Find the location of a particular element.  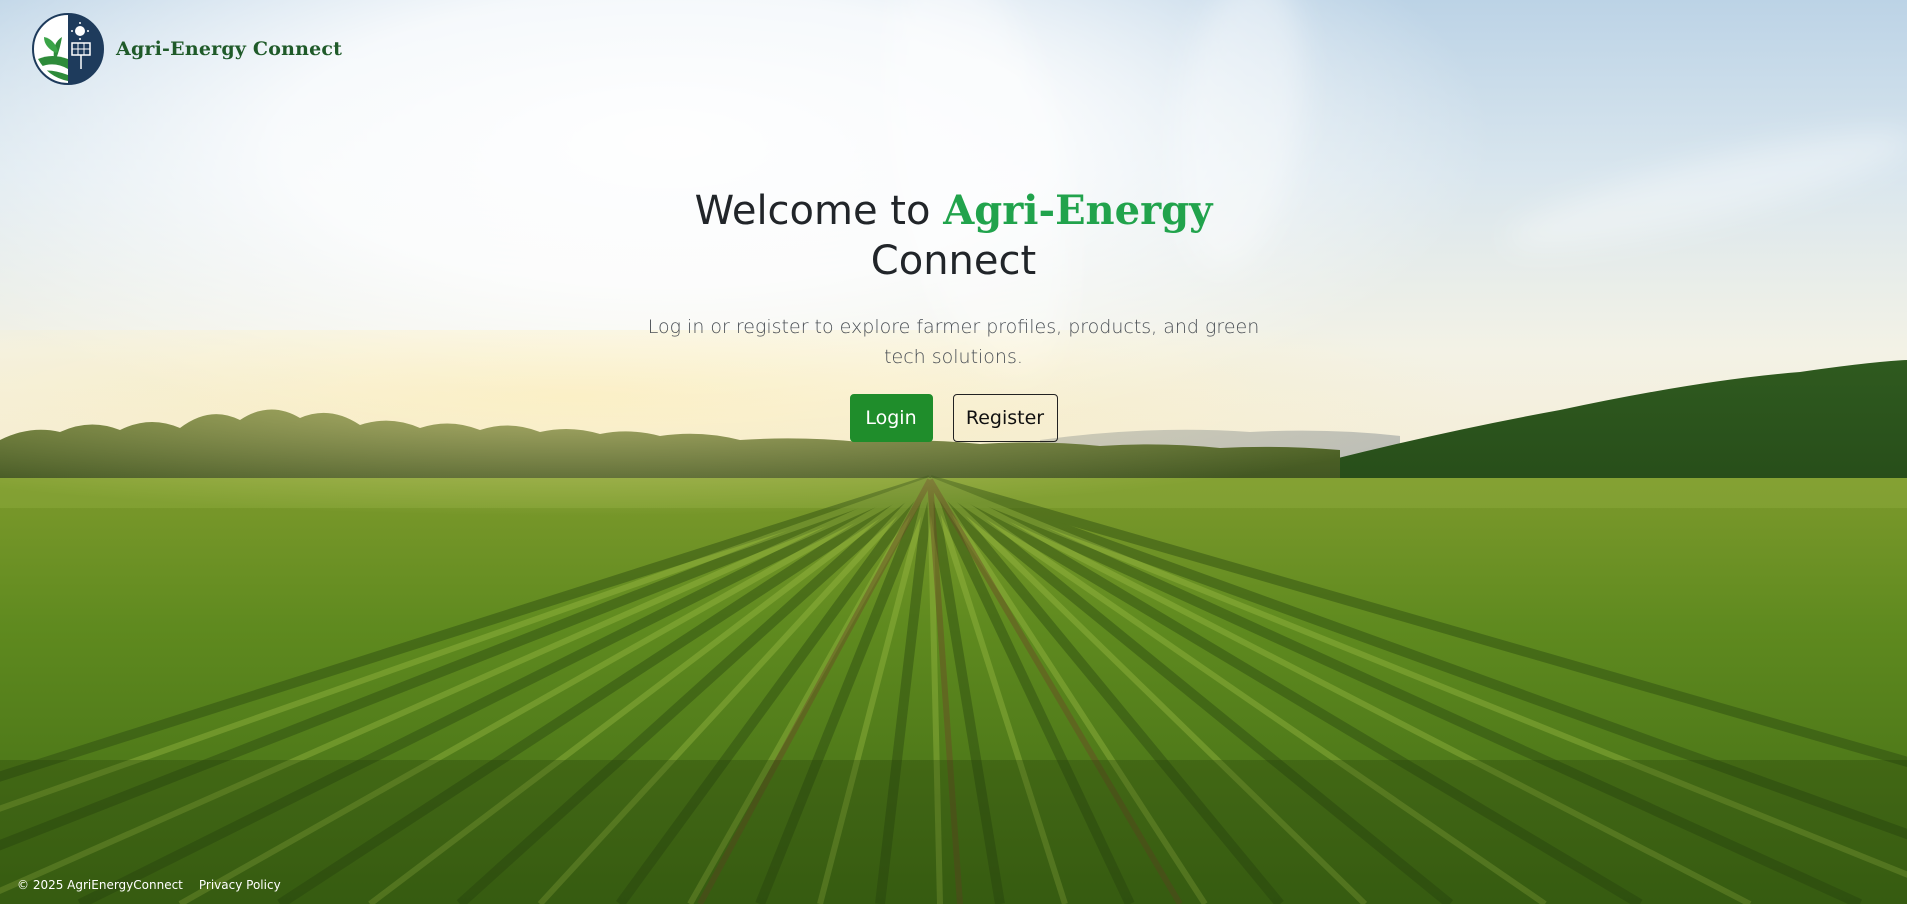

hero-title-accent: Agri-Energy is located at coordinates (1078, 210).